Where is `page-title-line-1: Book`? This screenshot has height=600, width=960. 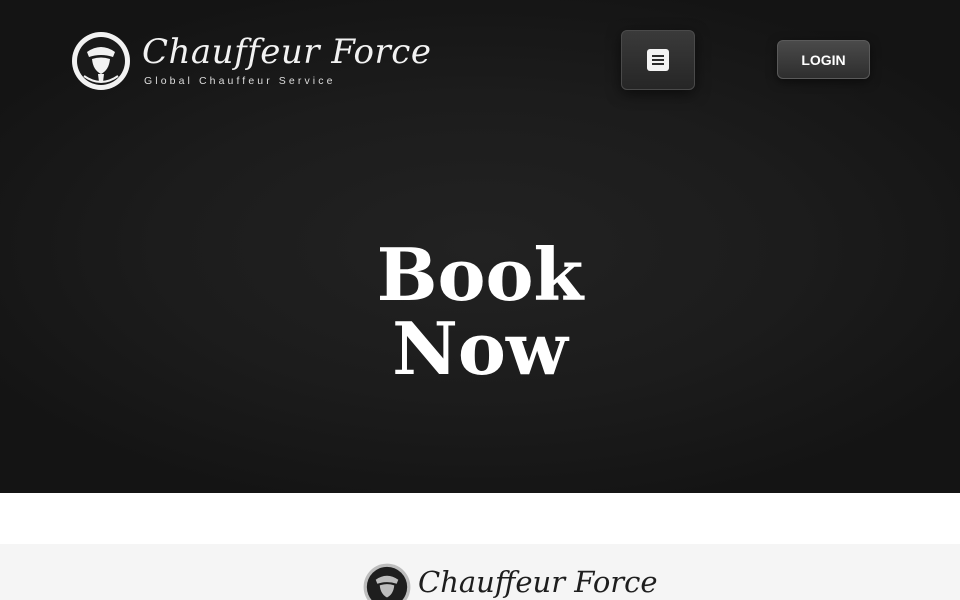 page-title-line-1: Book is located at coordinates (480, 274).